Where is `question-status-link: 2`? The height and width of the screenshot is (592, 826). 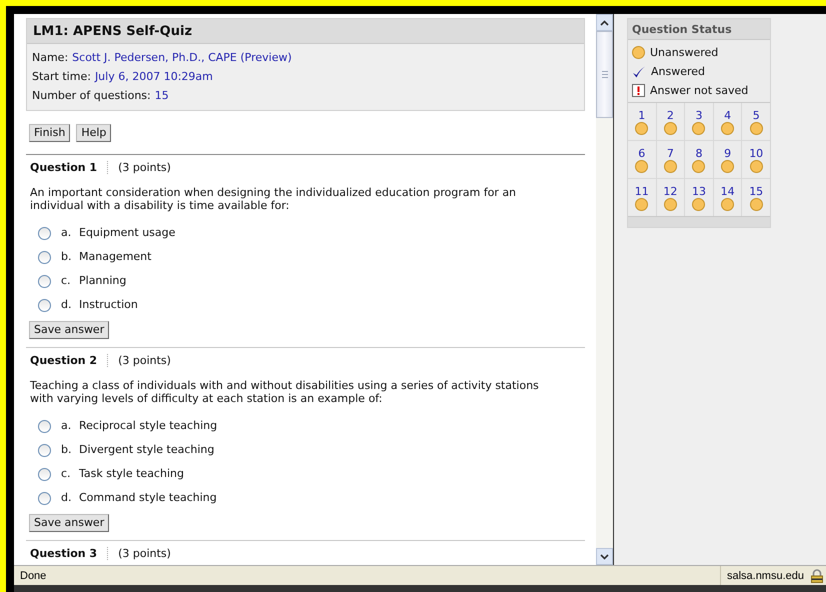 question-status-link: 2 is located at coordinates (670, 121).